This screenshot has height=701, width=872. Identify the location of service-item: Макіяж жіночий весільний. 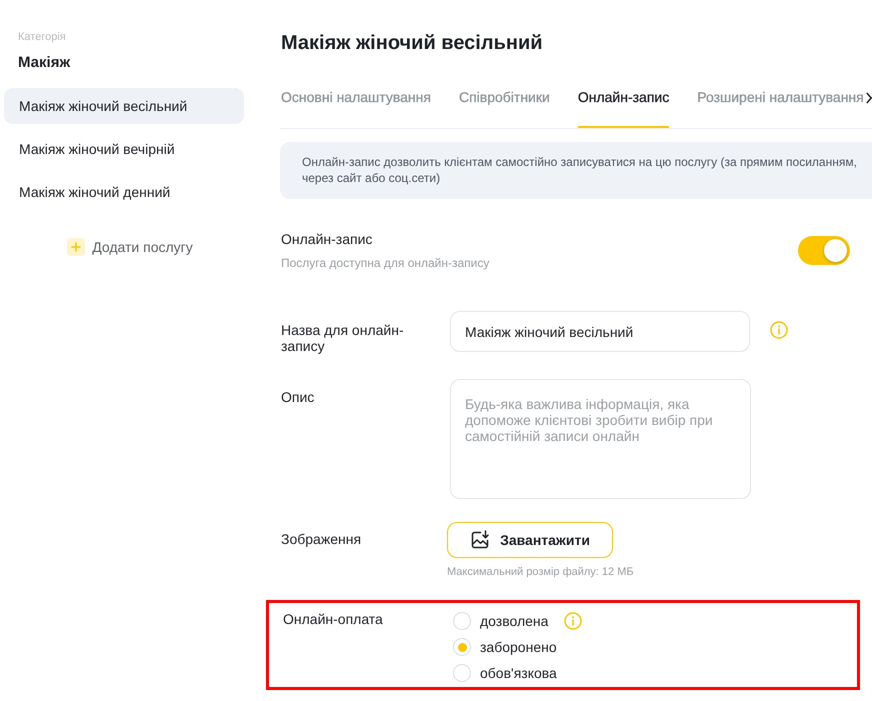
(124, 106).